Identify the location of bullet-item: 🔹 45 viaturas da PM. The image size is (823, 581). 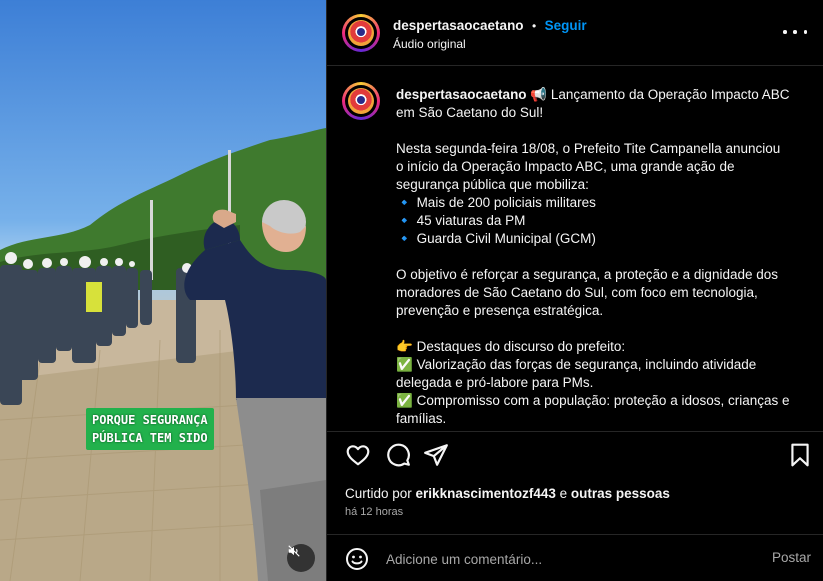
(461, 220).